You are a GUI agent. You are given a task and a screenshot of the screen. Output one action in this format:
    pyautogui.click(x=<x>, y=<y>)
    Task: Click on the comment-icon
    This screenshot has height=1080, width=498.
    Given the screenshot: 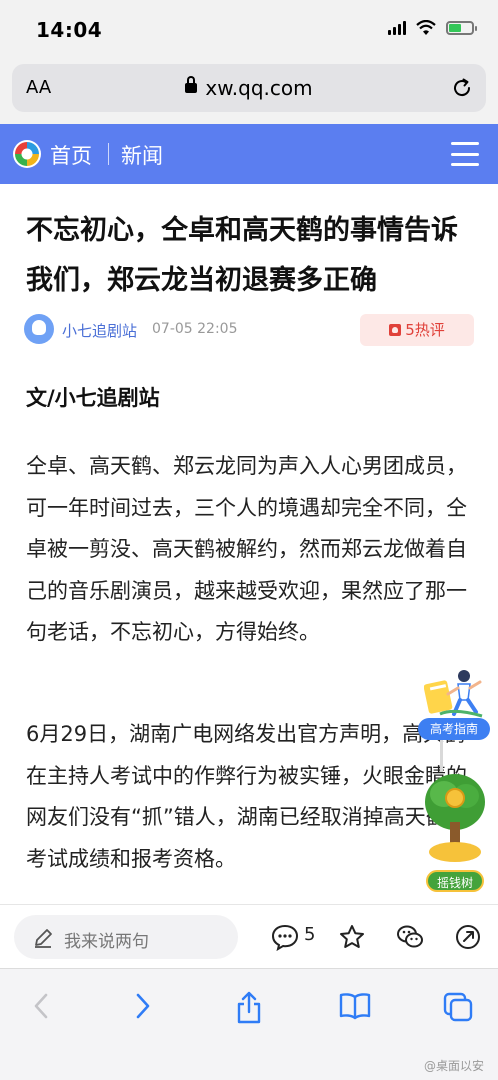 What is the action you would take?
    pyautogui.click(x=285, y=937)
    